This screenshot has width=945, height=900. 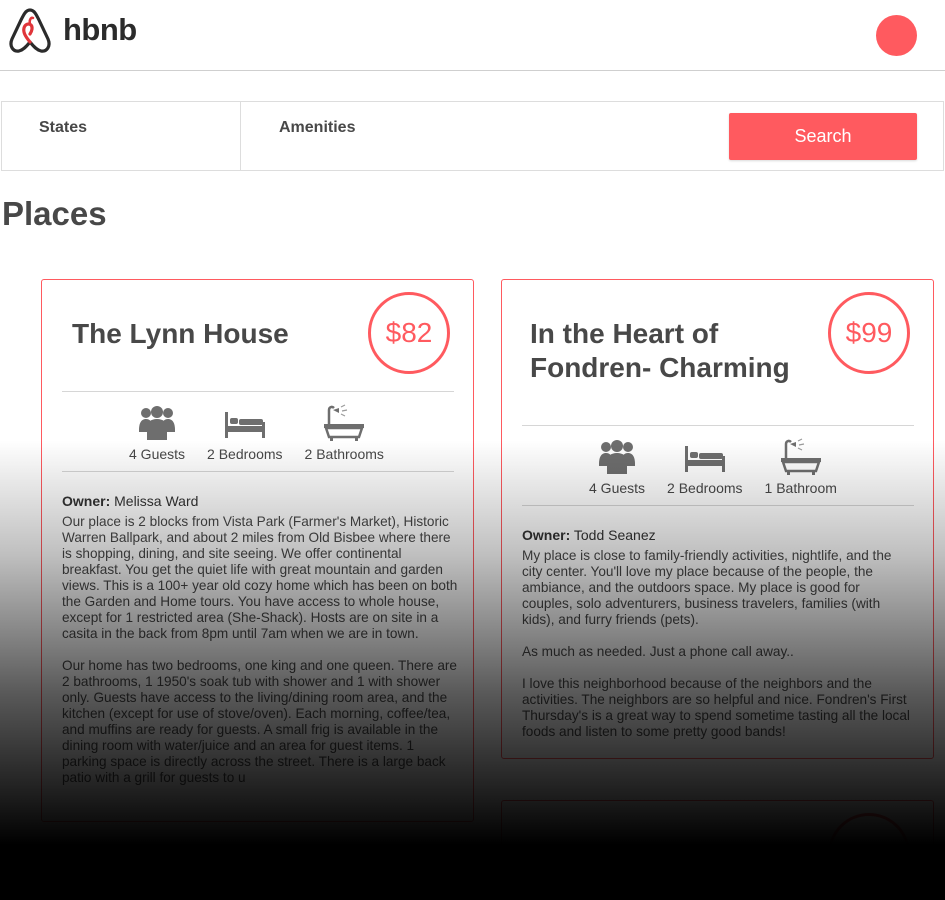 What do you see at coordinates (63, 127) in the screenshot?
I see `states-filter-label: States` at bounding box center [63, 127].